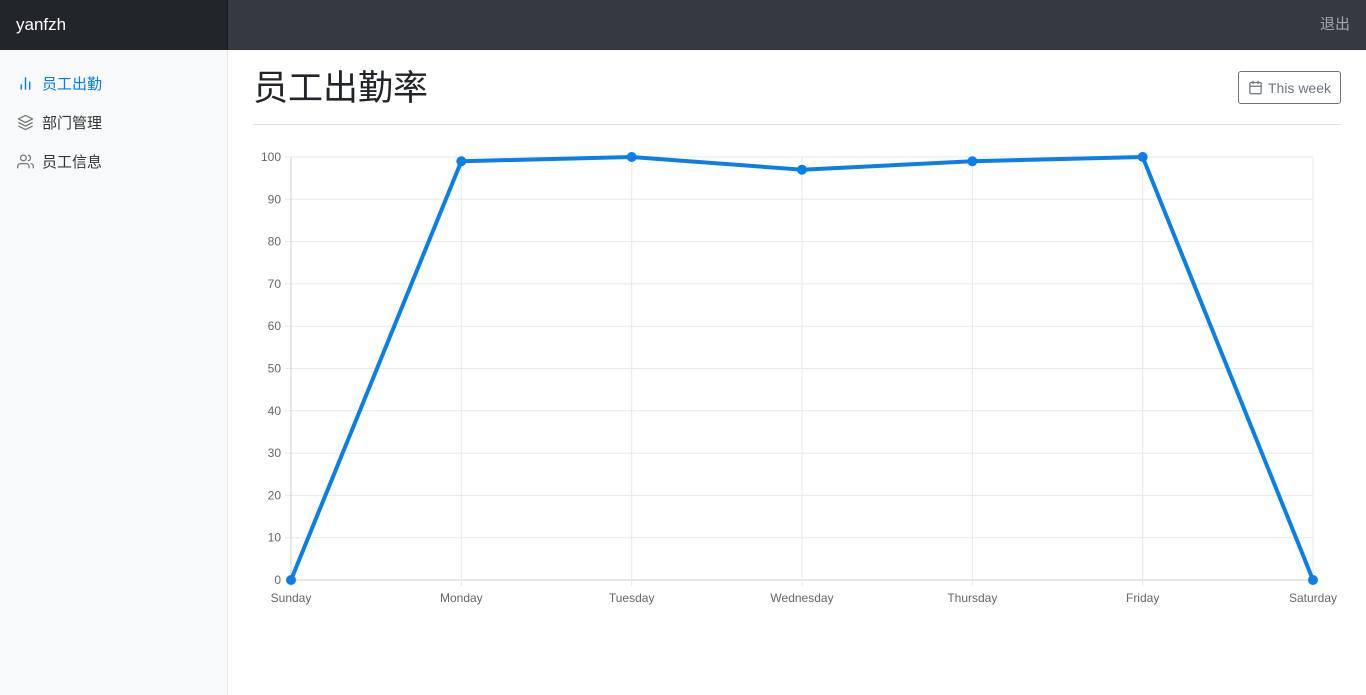 The height and width of the screenshot is (695, 1366). Describe the element at coordinates (25, 83) in the screenshot. I see `bar-chart-icon` at that location.